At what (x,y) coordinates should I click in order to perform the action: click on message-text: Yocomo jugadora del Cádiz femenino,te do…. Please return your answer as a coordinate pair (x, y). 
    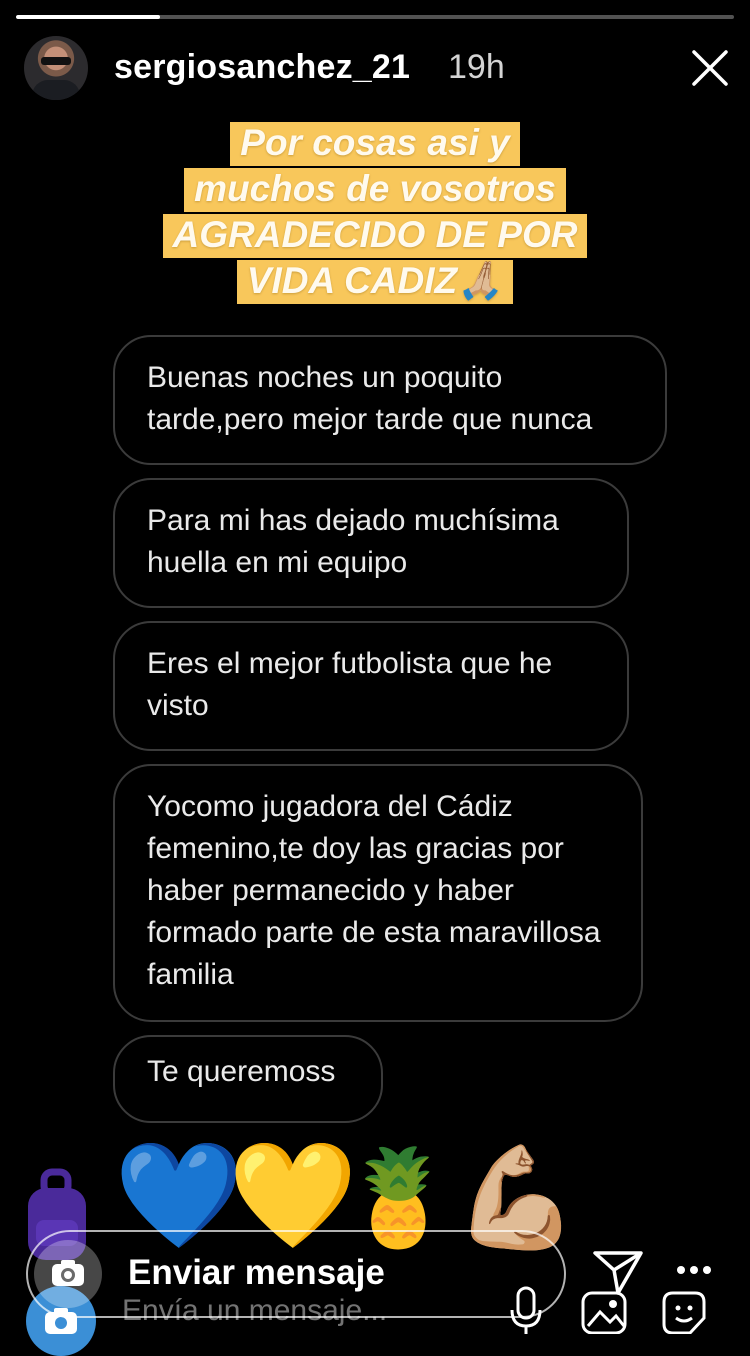
    Looking at the image, I should click on (374, 890).